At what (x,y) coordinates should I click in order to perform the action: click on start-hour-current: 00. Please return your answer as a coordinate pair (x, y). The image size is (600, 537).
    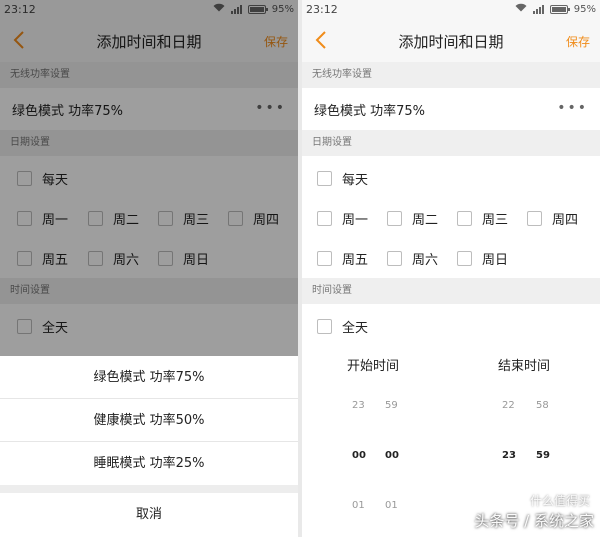
    Looking at the image, I should click on (359, 455).